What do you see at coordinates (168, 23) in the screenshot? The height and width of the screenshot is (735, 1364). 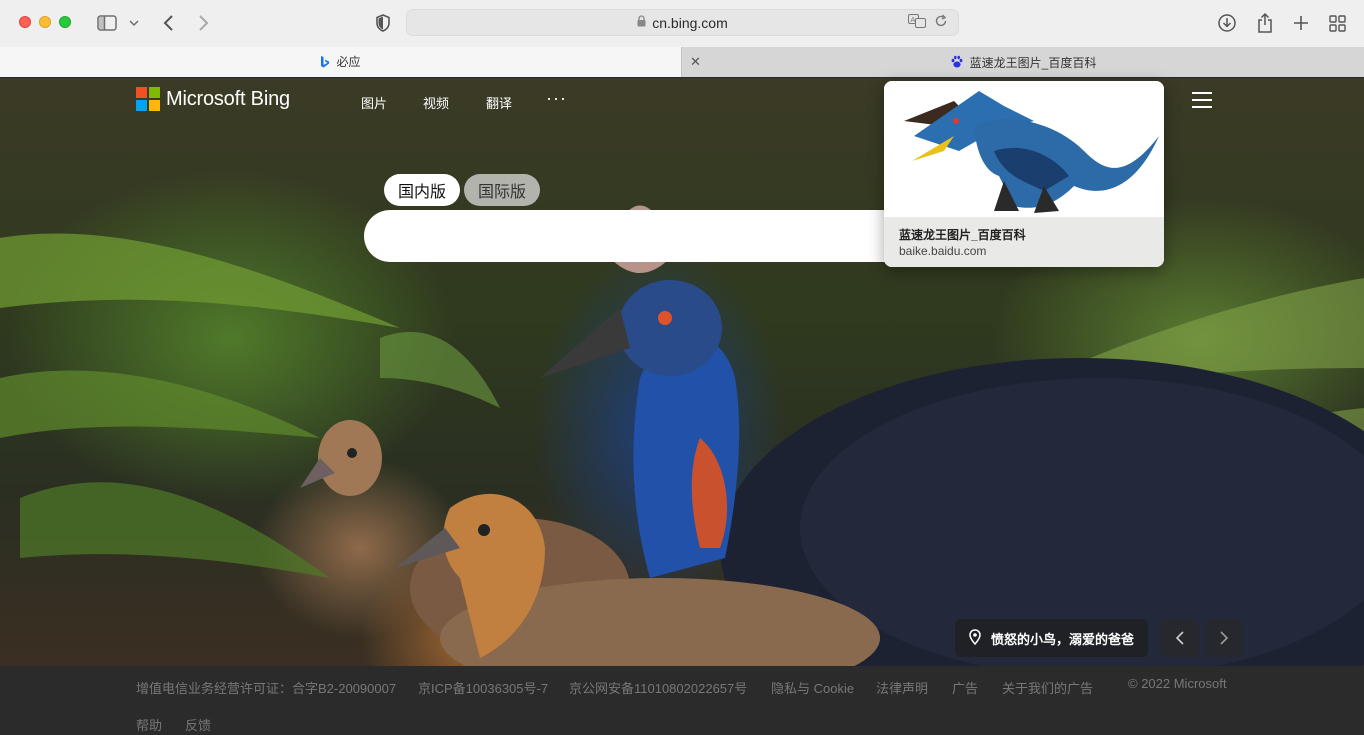 I see `back-icon` at bounding box center [168, 23].